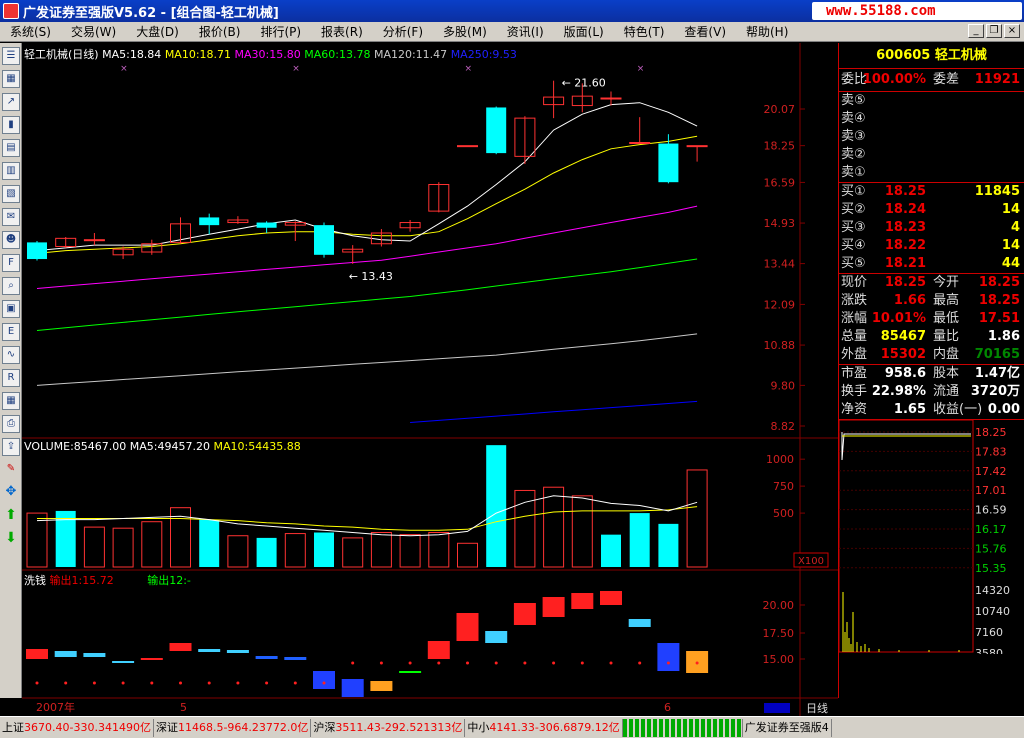 This screenshot has height=738, width=1024. I want to click on arrow-down-icon: ⬇, so click(11, 539).